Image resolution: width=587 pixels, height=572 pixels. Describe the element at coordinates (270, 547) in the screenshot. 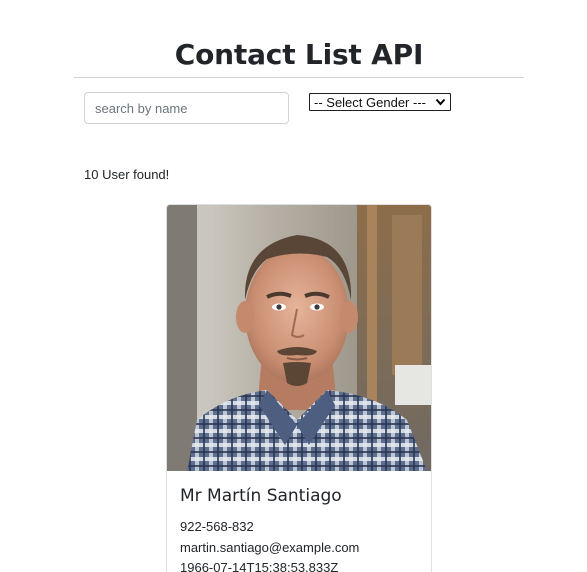

I see `contact-email: martin.santiago@example.com` at that location.